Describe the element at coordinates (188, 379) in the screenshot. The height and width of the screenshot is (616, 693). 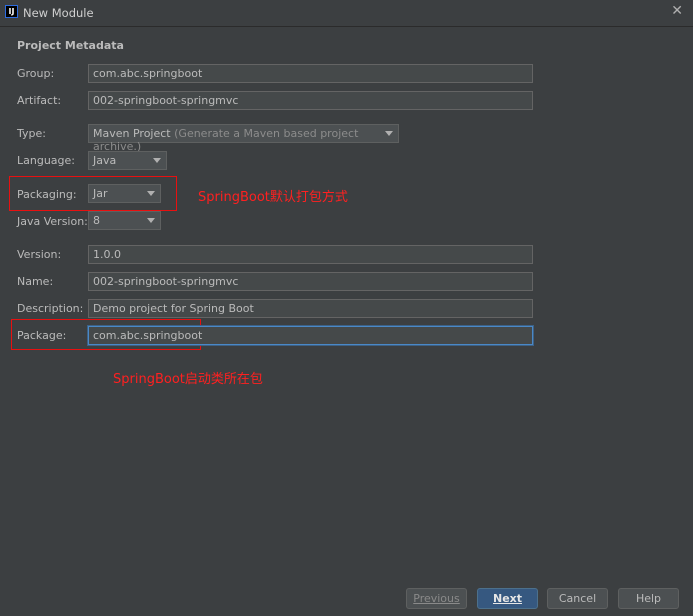
I see `package-annotation: SpringBoot启动类所在包` at that location.